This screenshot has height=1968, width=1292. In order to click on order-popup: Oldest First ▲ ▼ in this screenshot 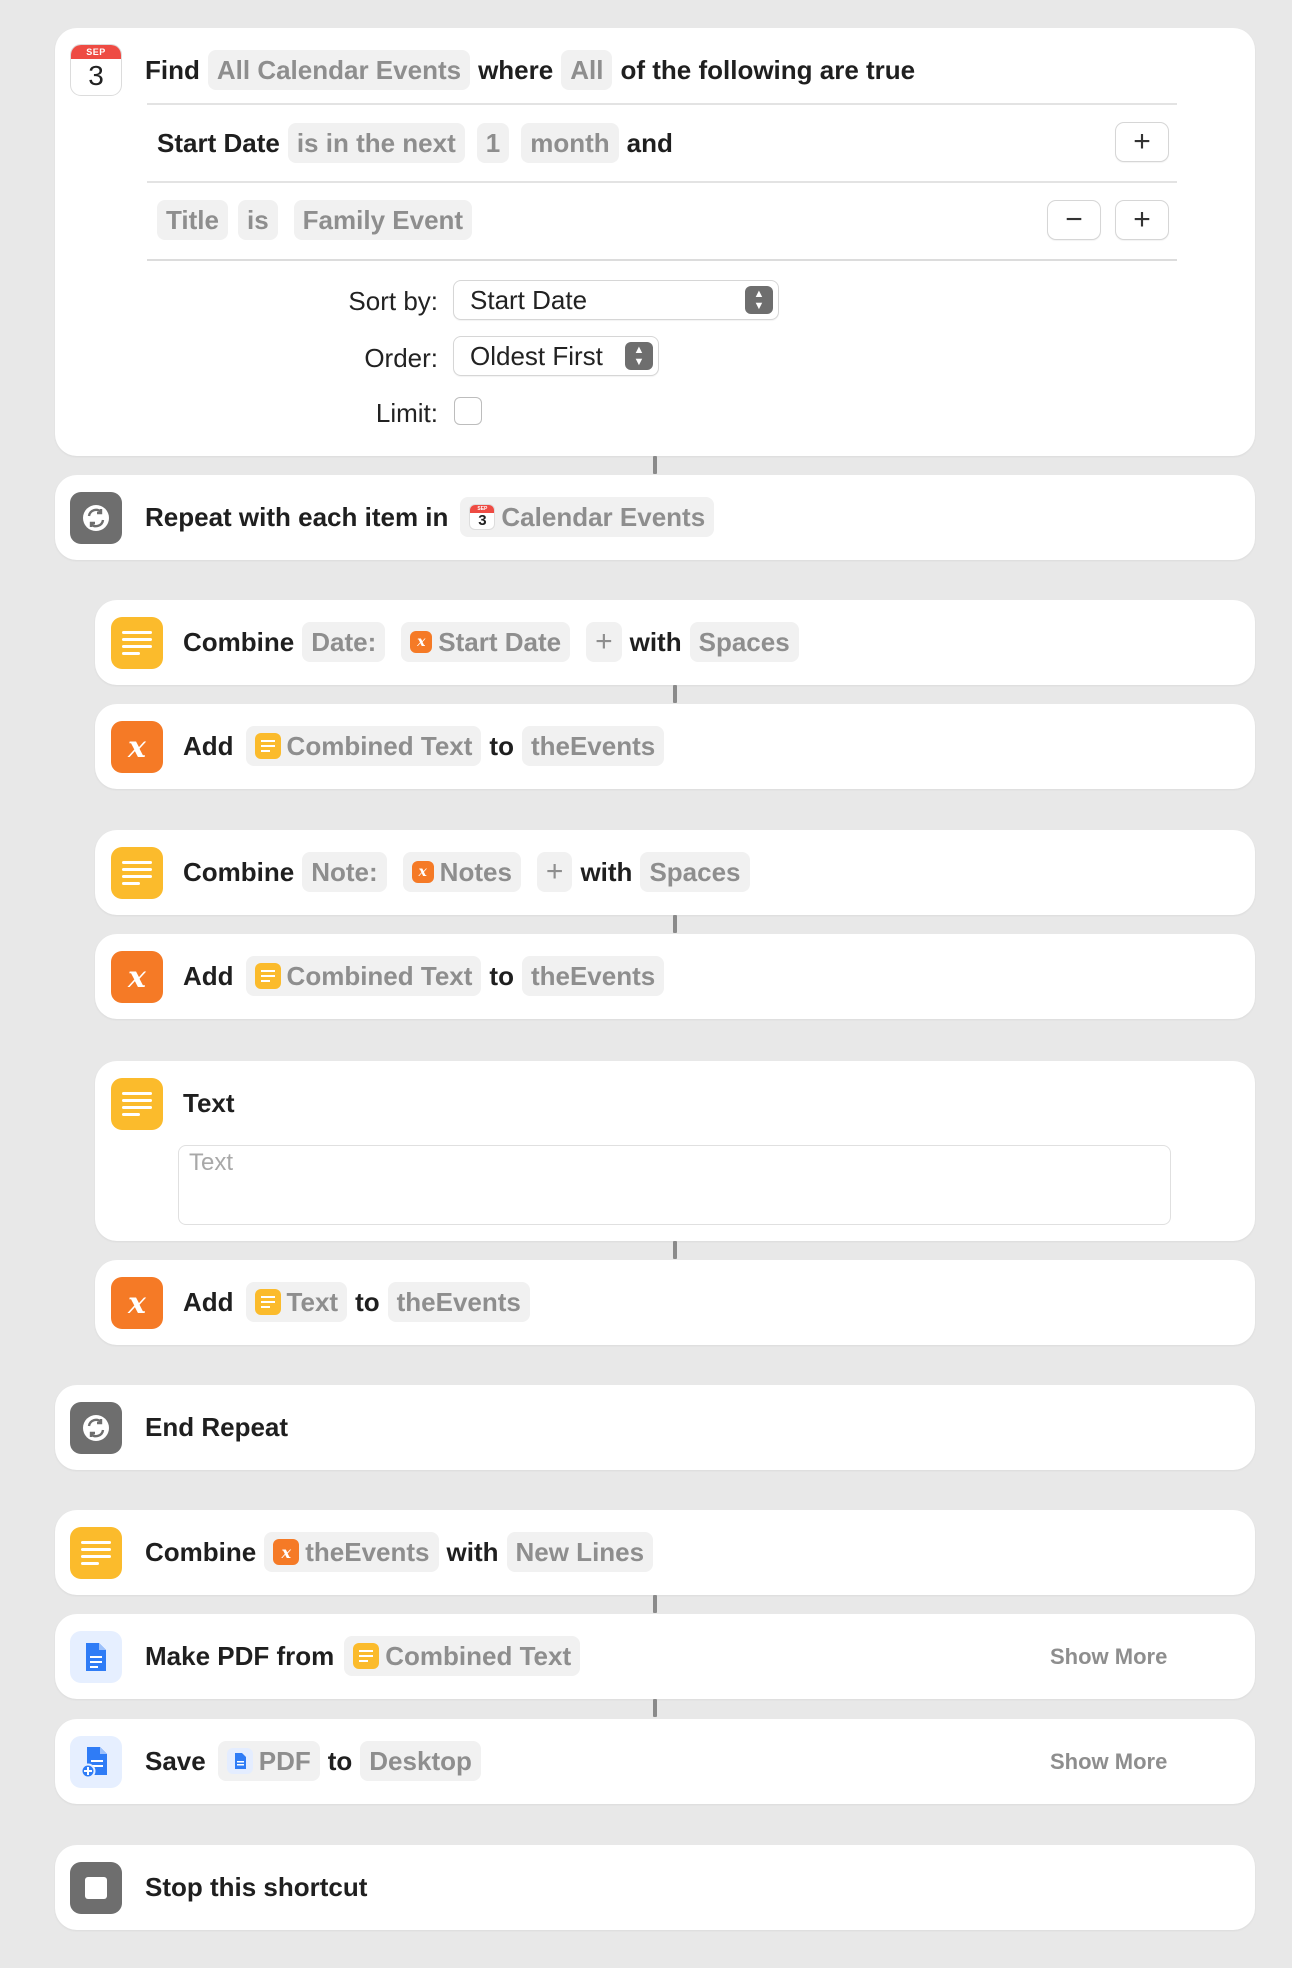, I will do `click(556, 356)`.